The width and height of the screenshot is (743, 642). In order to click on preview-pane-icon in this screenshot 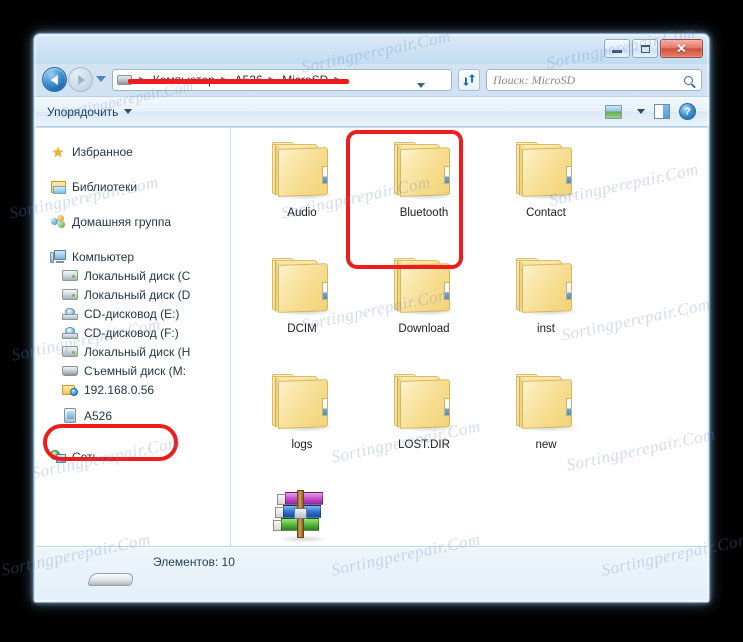, I will do `click(662, 111)`.